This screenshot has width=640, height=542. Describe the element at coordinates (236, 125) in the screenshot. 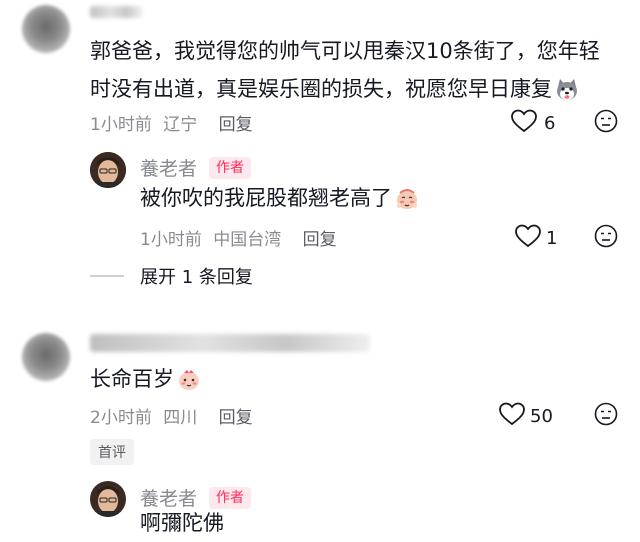

I see `reply-button: 回复` at that location.